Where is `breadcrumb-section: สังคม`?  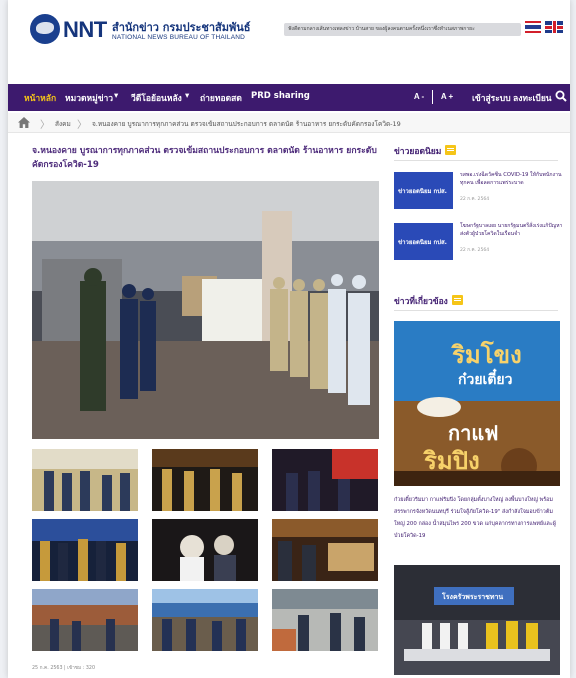
breadcrumb-section: สังคม is located at coordinates (63, 124).